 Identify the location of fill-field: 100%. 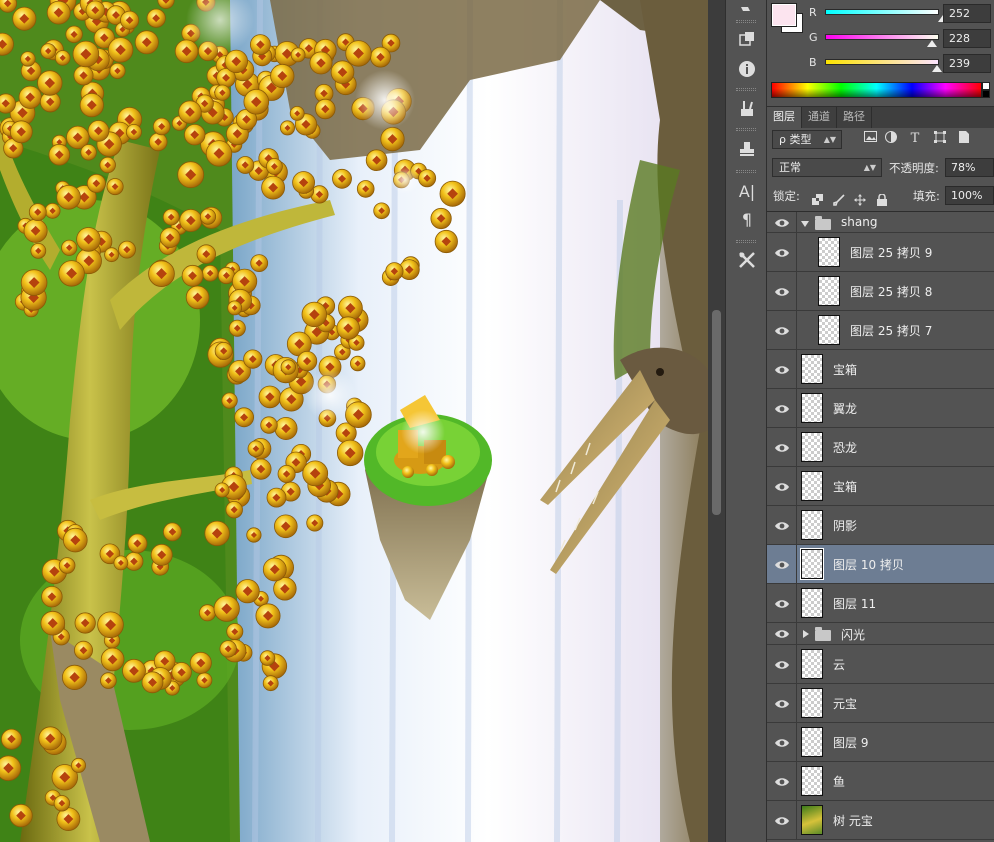
(969, 195).